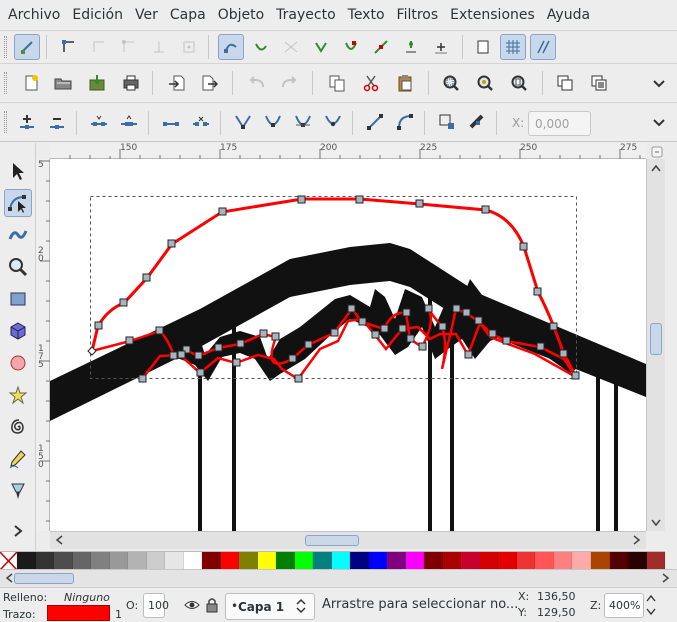 This screenshot has height=622, width=677. I want to click on 3d-box-tool, so click(18, 331).